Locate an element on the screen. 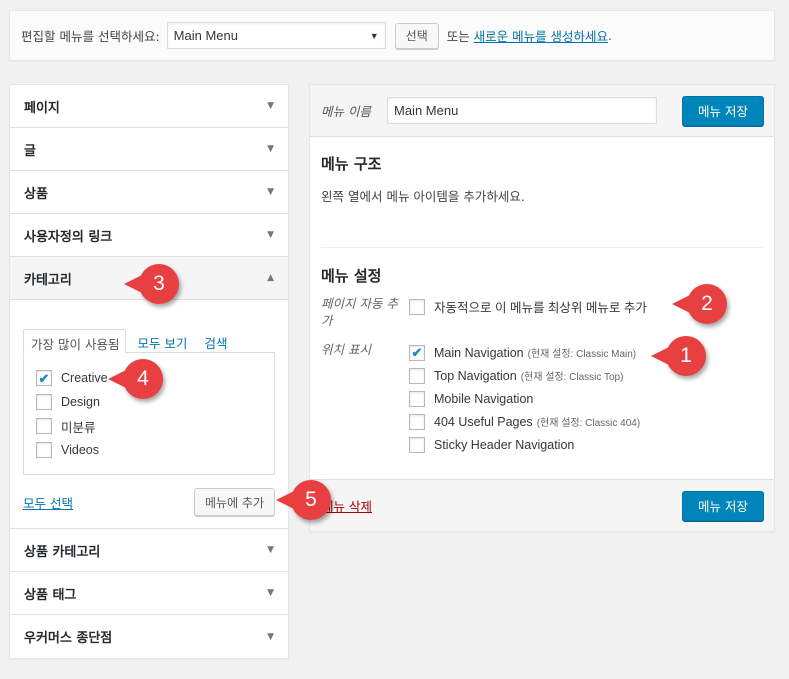 This screenshot has height=679, width=789. annotation-marker-5: 5 is located at coordinates (311, 500).